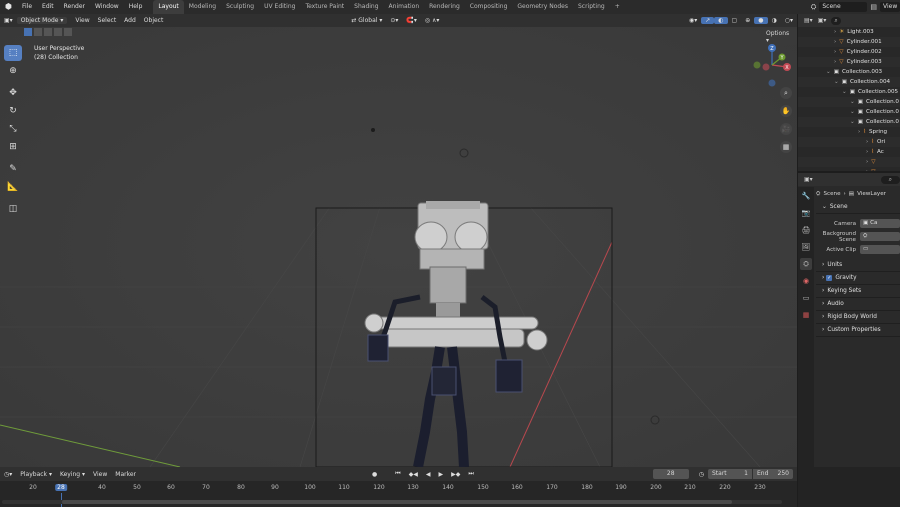 The width and height of the screenshot is (900, 507). Describe the element at coordinates (880, 223) in the screenshot. I see `camera-field: ▣ Ca` at that location.